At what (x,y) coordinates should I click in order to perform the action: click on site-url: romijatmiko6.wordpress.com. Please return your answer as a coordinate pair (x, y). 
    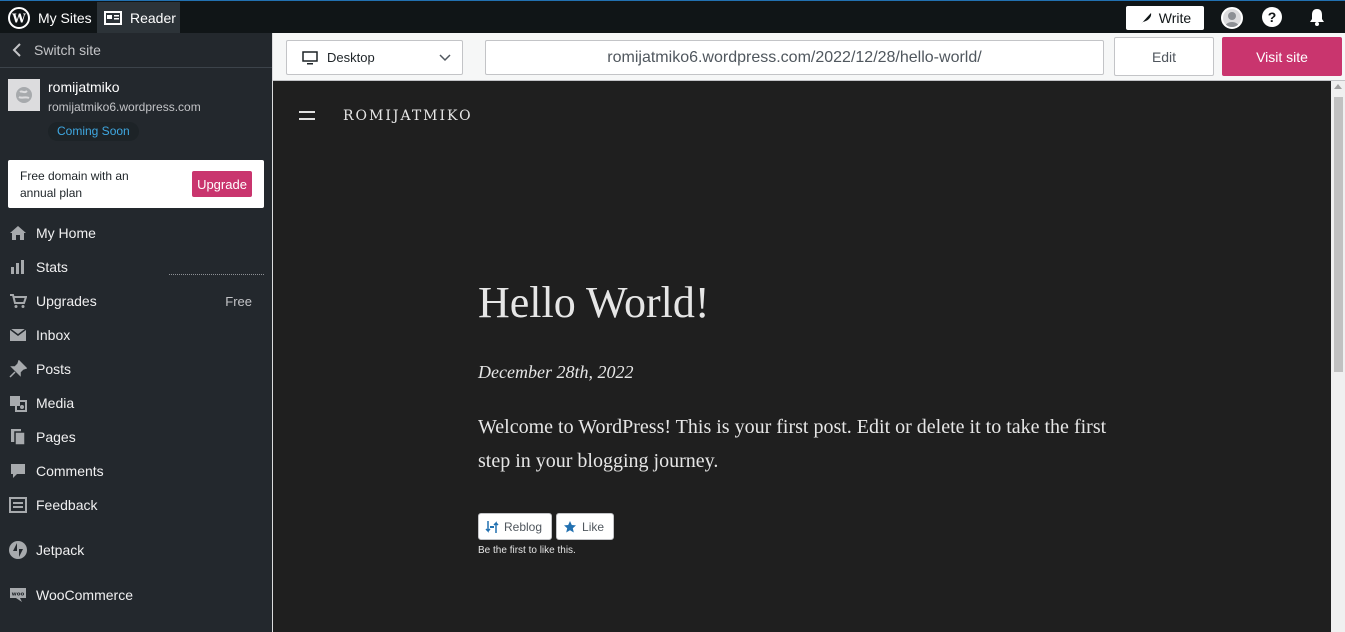
    Looking at the image, I should click on (124, 107).